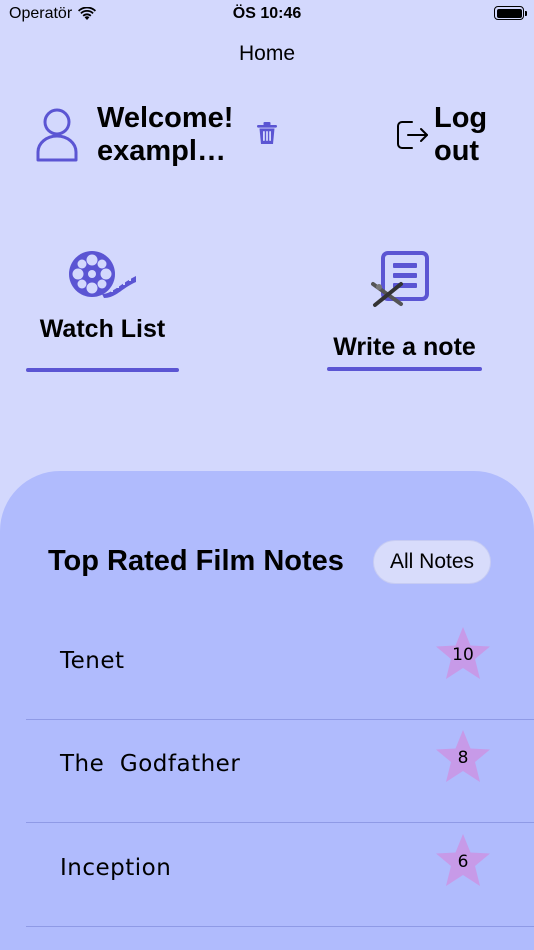 The image size is (534, 950). I want to click on film-reel-icon, so click(102, 274).